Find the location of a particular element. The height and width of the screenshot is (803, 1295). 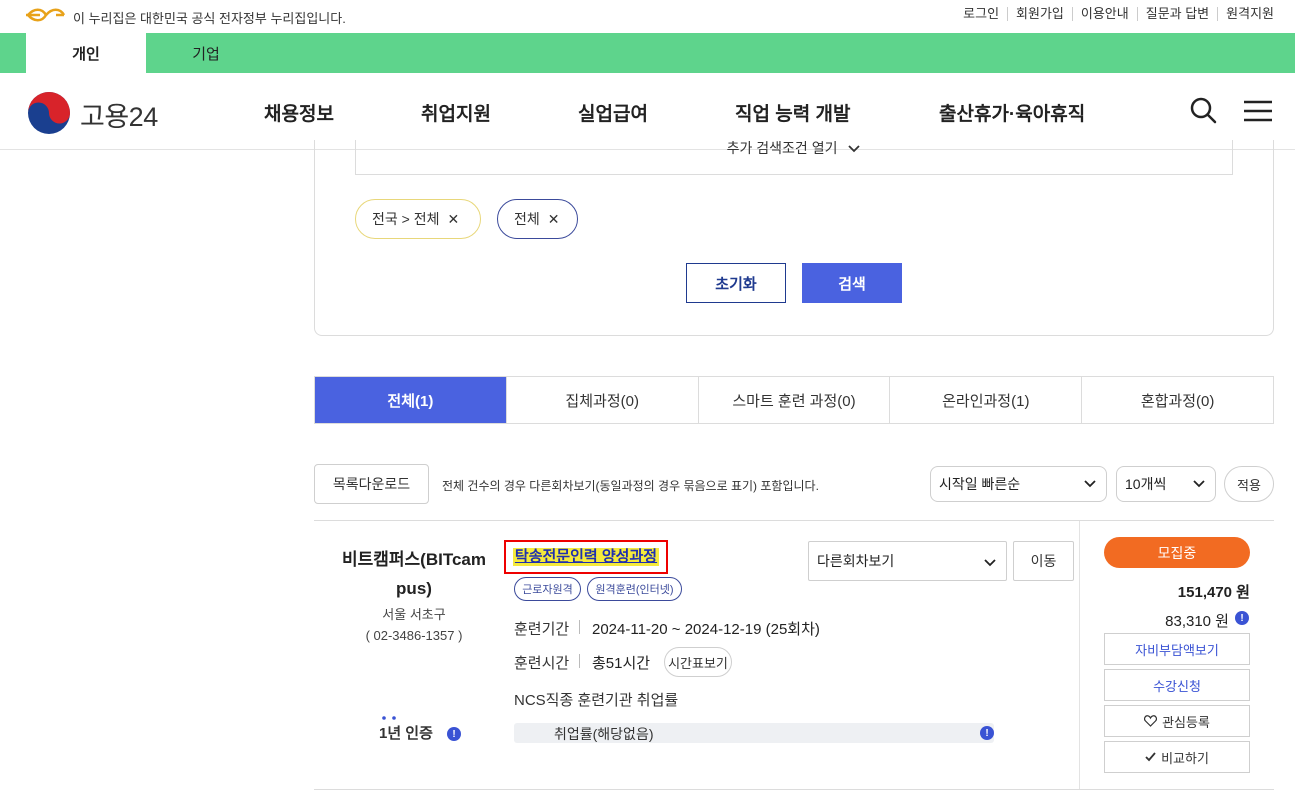

egov-logo-icon is located at coordinates (46, 15).